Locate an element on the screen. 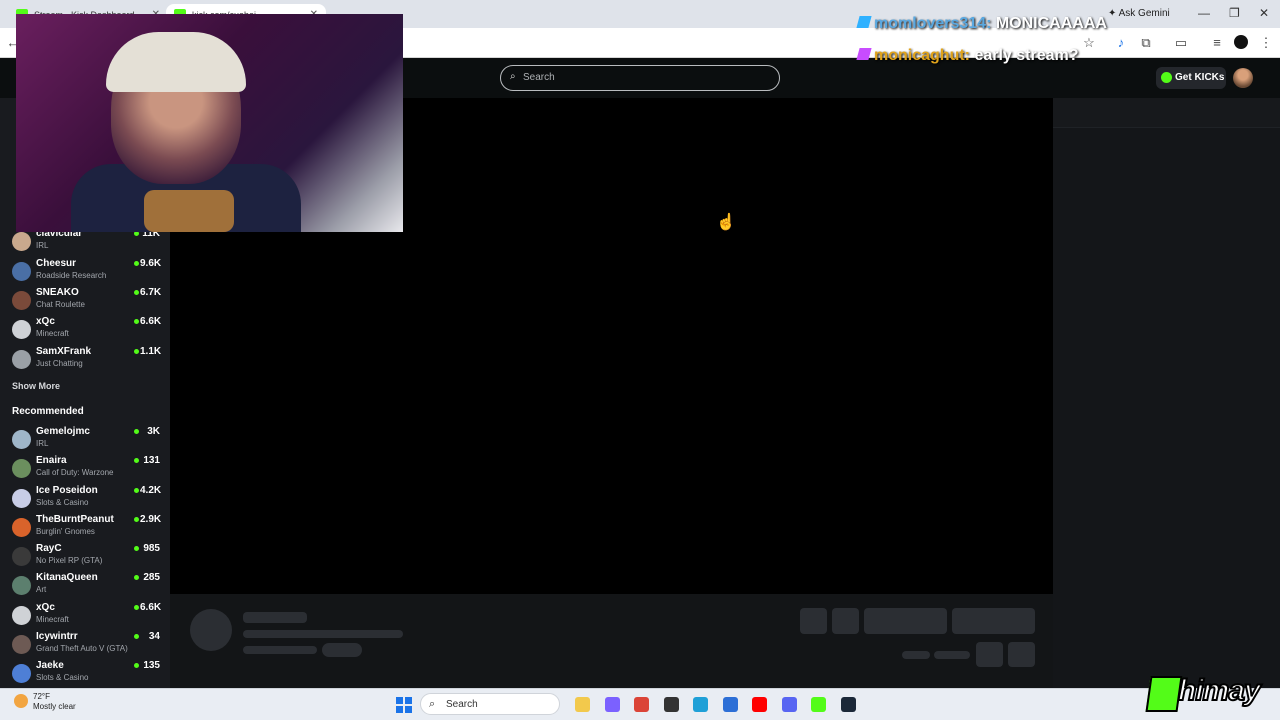 Image resolution: width=1280 pixels, height=720 pixels. get-kicks-button: Get KICKs is located at coordinates (1191, 78).